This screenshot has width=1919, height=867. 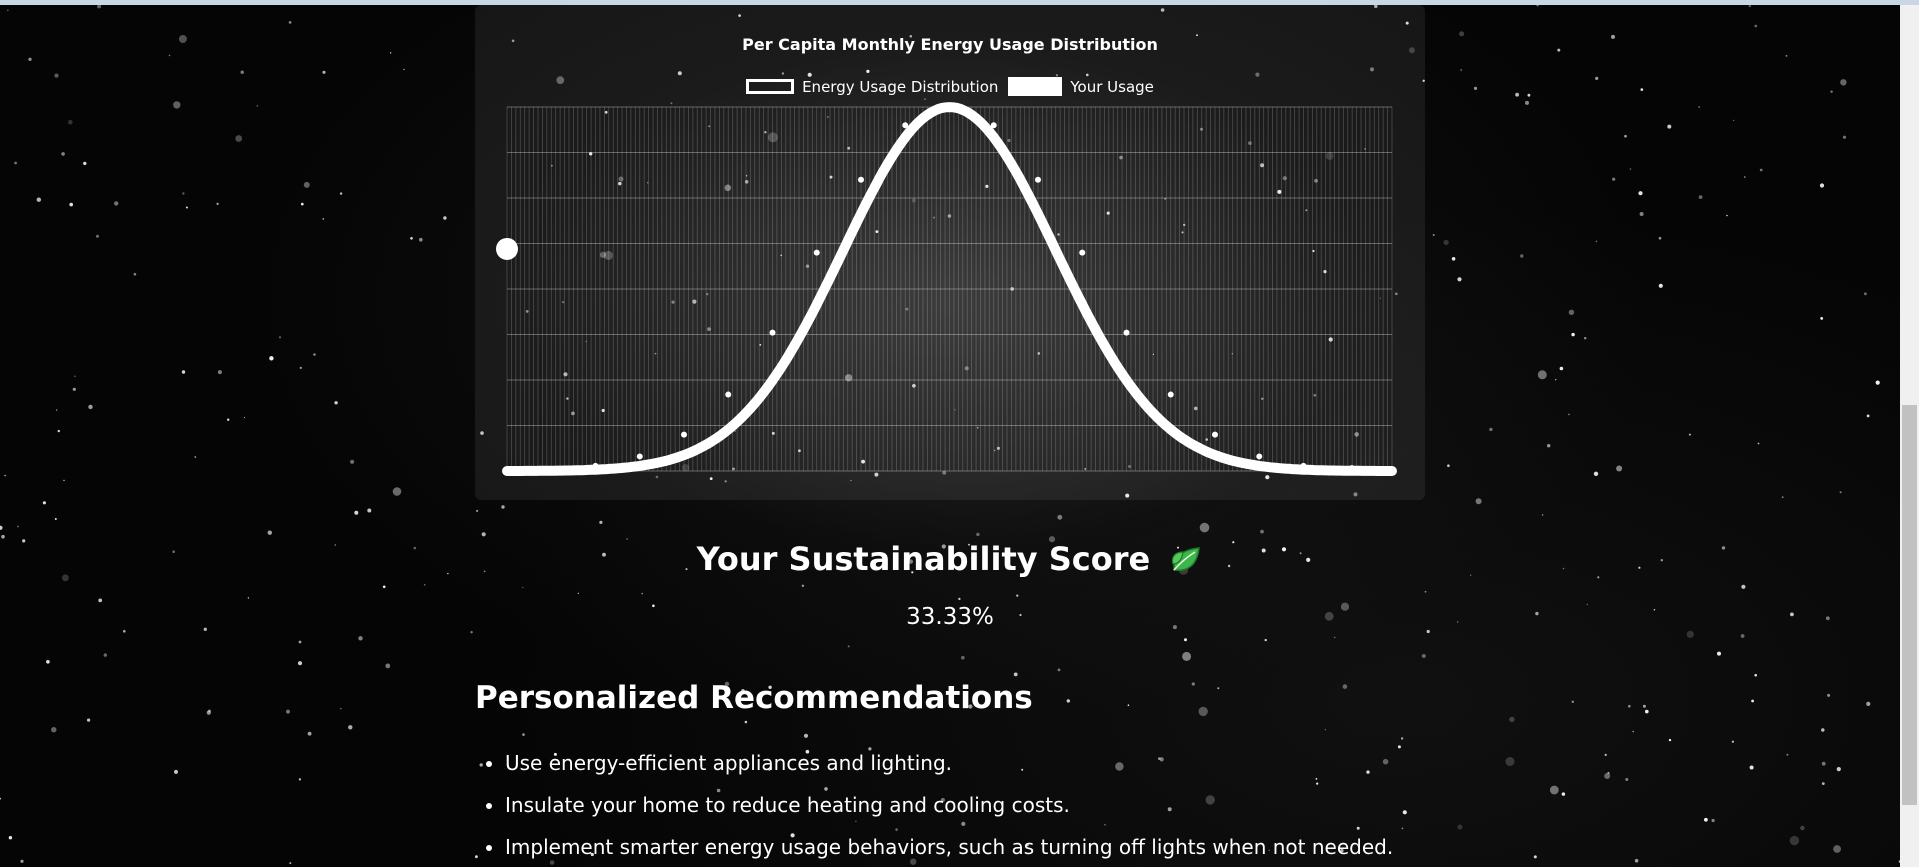 What do you see at coordinates (507, 248) in the screenshot?
I see `your-usage-point` at bounding box center [507, 248].